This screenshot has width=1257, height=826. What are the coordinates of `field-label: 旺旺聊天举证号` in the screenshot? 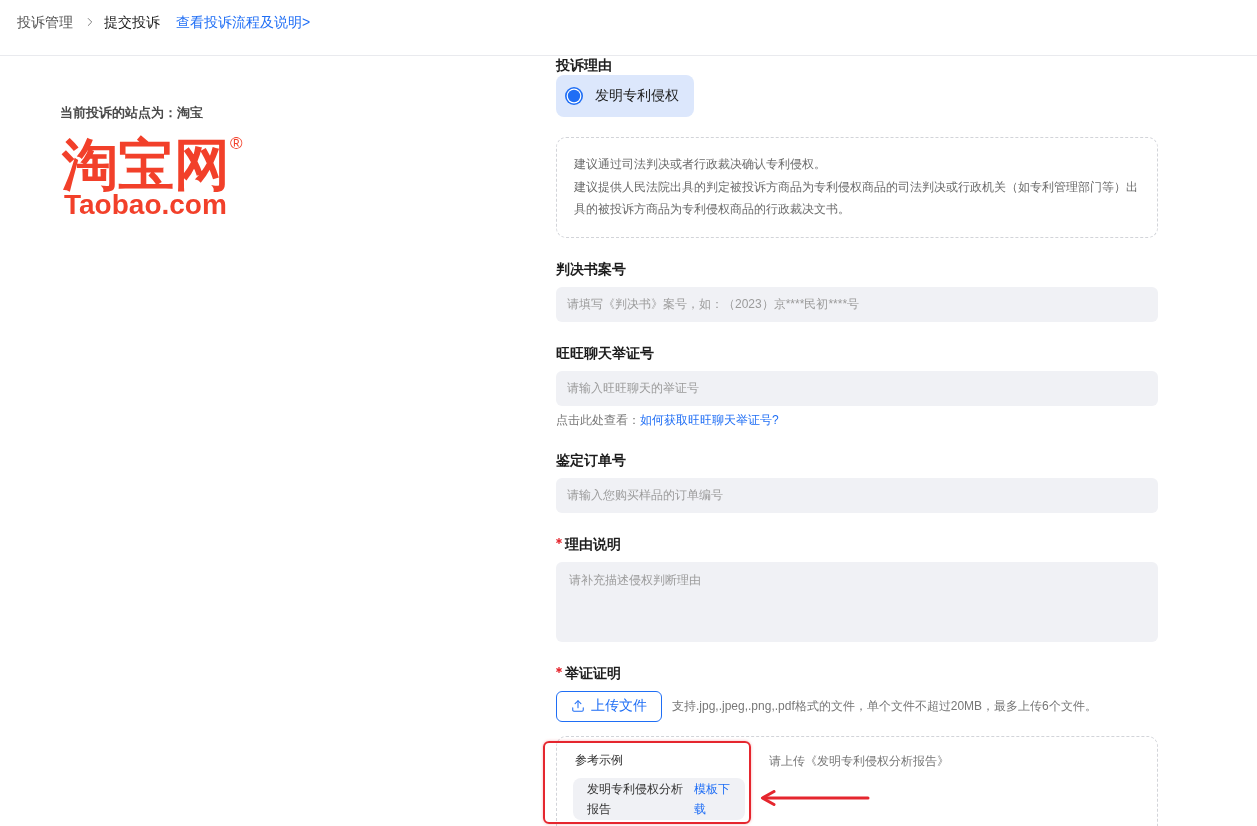 It's located at (605, 353).